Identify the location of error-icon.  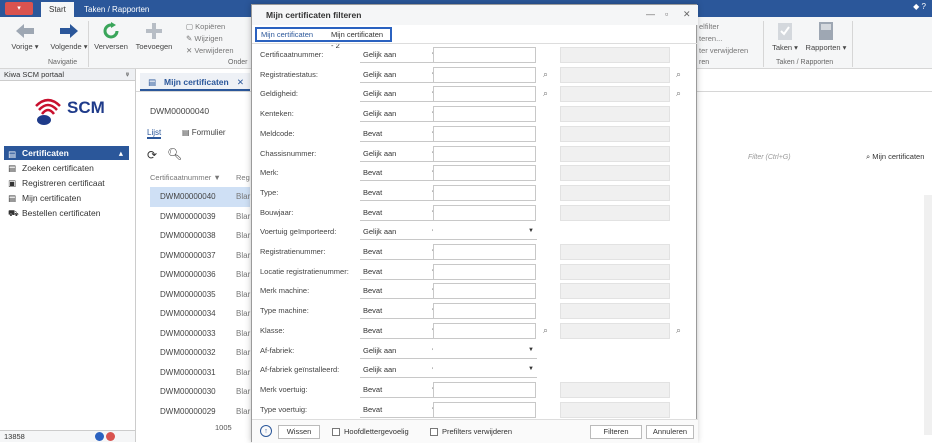
(110, 436).